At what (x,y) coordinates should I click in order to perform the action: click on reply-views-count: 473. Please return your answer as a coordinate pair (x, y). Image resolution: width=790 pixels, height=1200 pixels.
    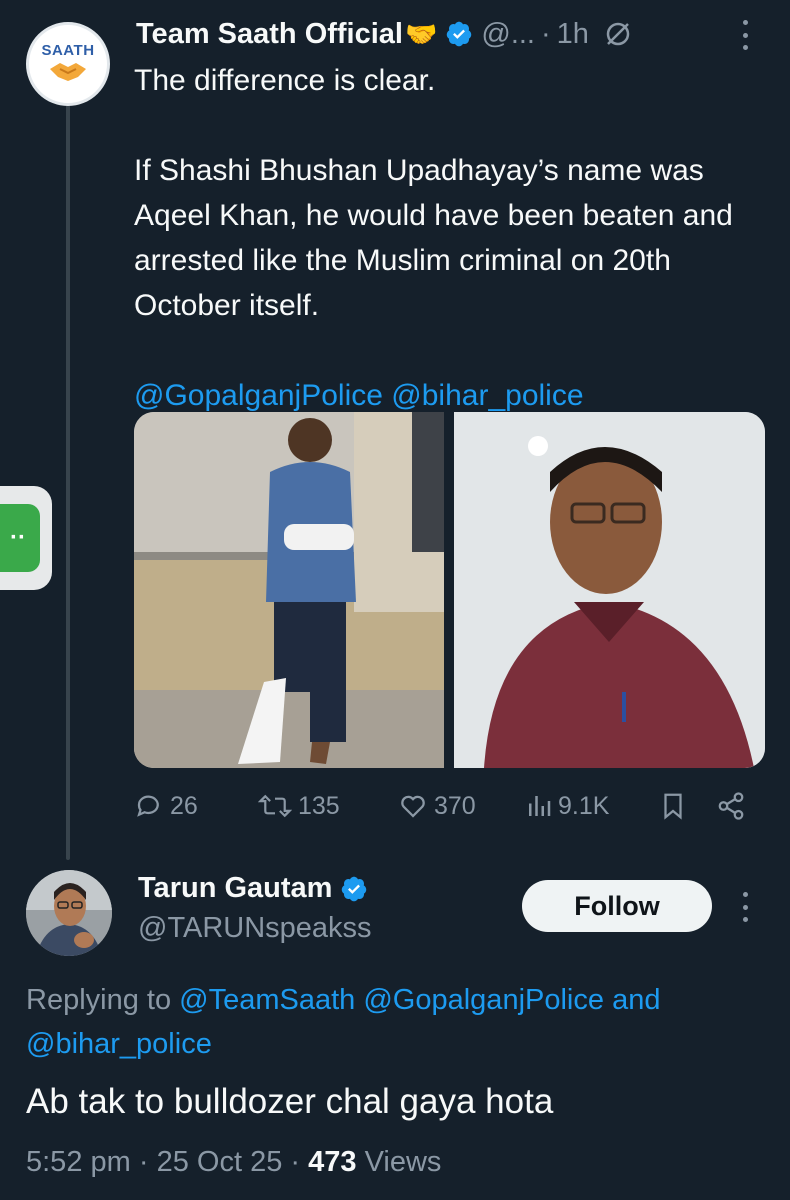
    Looking at the image, I should click on (332, 1162).